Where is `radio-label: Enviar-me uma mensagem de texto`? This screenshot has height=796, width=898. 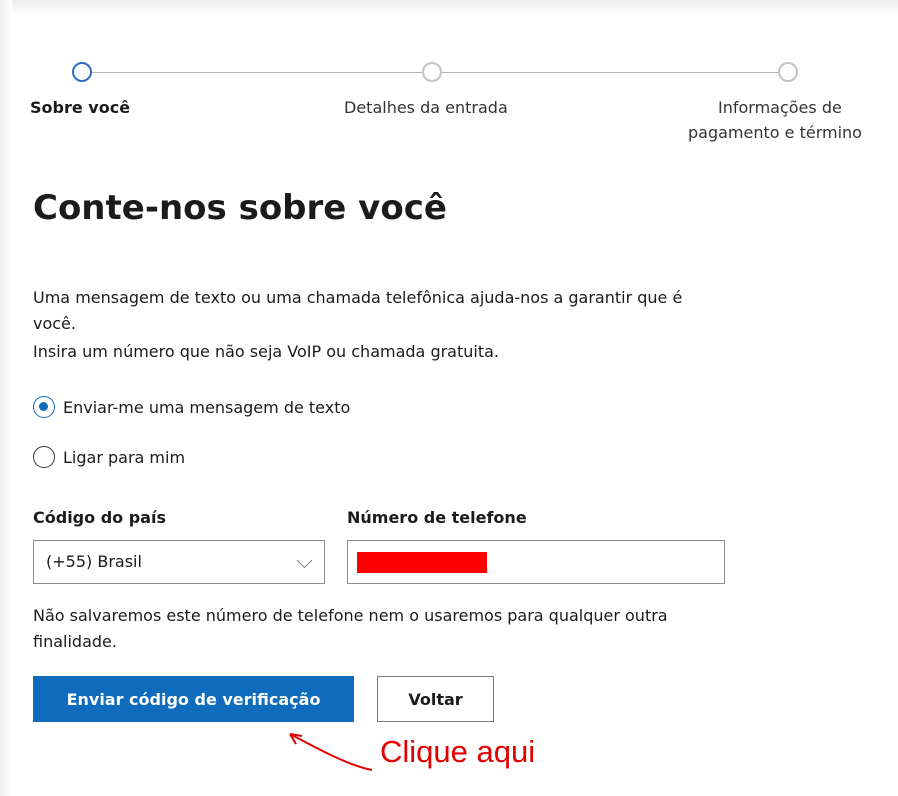 radio-label: Enviar-me uma mensagem de texto is located at coordinates (207, 407).